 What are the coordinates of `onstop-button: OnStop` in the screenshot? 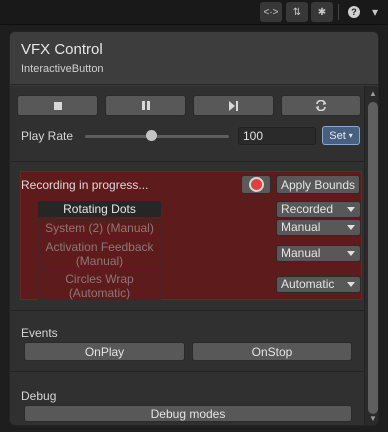 It's located at (272, 351).